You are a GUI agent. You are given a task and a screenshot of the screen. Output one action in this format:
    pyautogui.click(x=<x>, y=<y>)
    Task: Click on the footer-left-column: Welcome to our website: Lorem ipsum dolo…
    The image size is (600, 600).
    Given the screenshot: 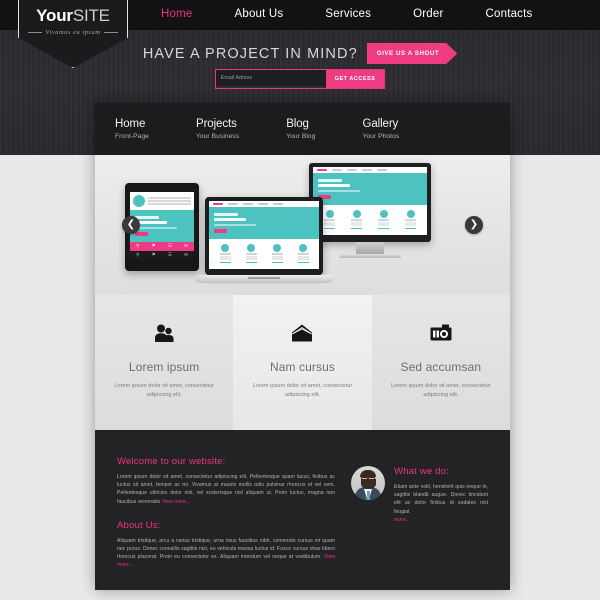 What is the action you would take?
    pyautogui.click(x=226, y=513)
    